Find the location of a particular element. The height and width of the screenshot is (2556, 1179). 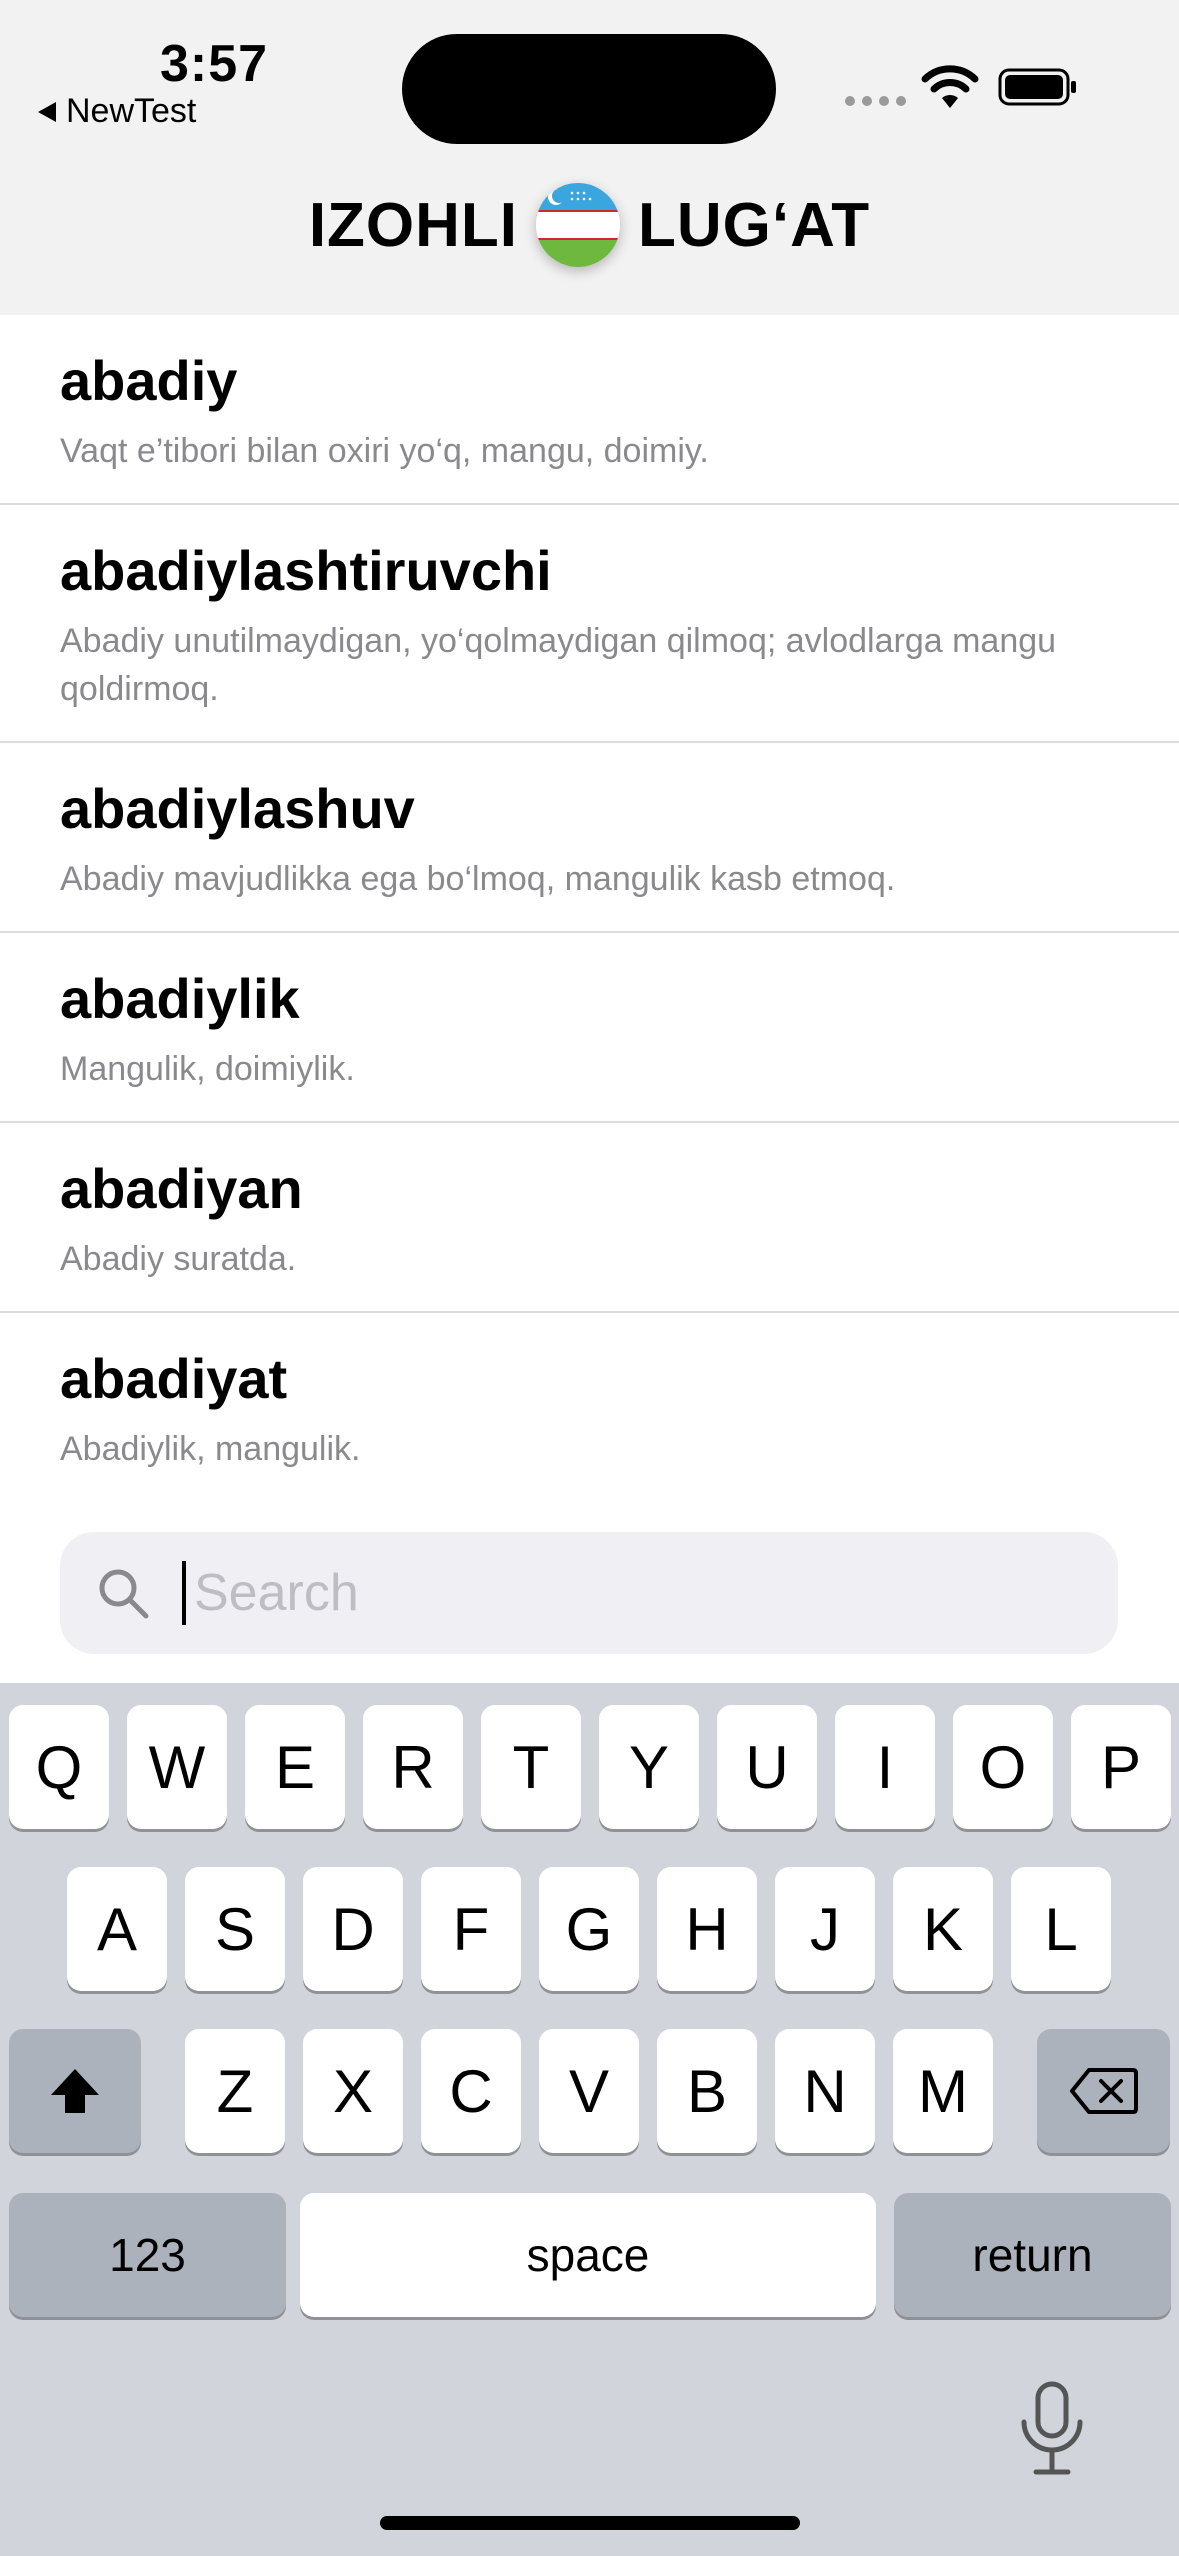

space-key: space is located at coordinates (588, 2255).